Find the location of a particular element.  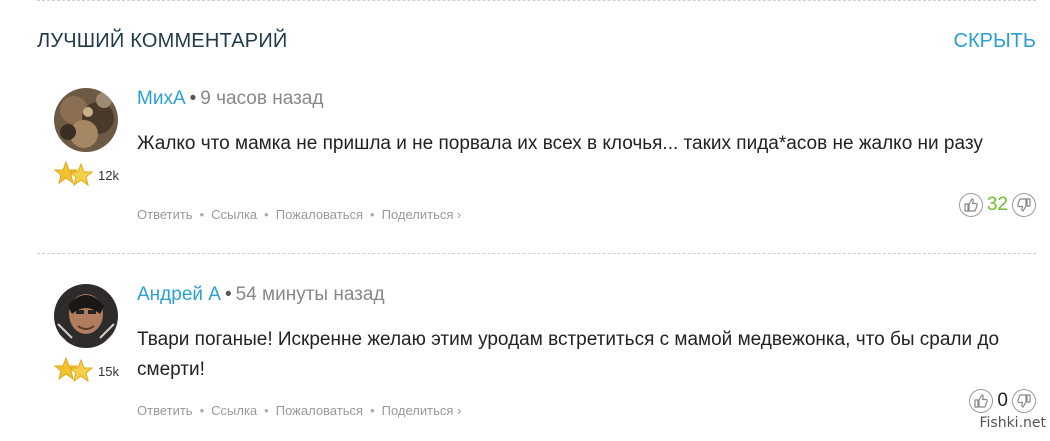

vote-widget: 32 is located at coordinates (997, 205).